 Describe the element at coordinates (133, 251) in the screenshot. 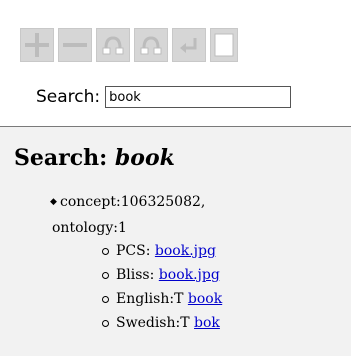

I see `item-label: PCS:` at that location.